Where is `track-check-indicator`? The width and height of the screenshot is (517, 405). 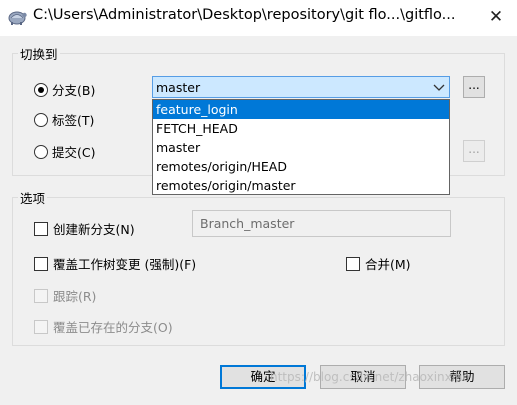 track-check-indicator is located at coordinates (41, 295).